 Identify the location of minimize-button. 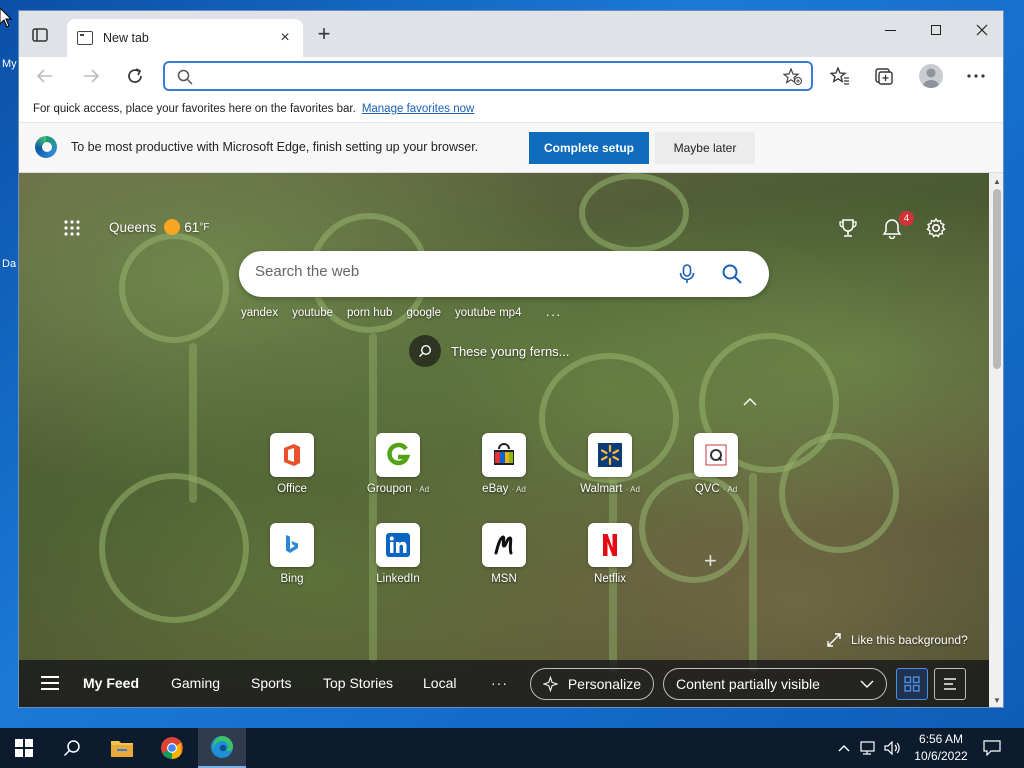
(890, 30).